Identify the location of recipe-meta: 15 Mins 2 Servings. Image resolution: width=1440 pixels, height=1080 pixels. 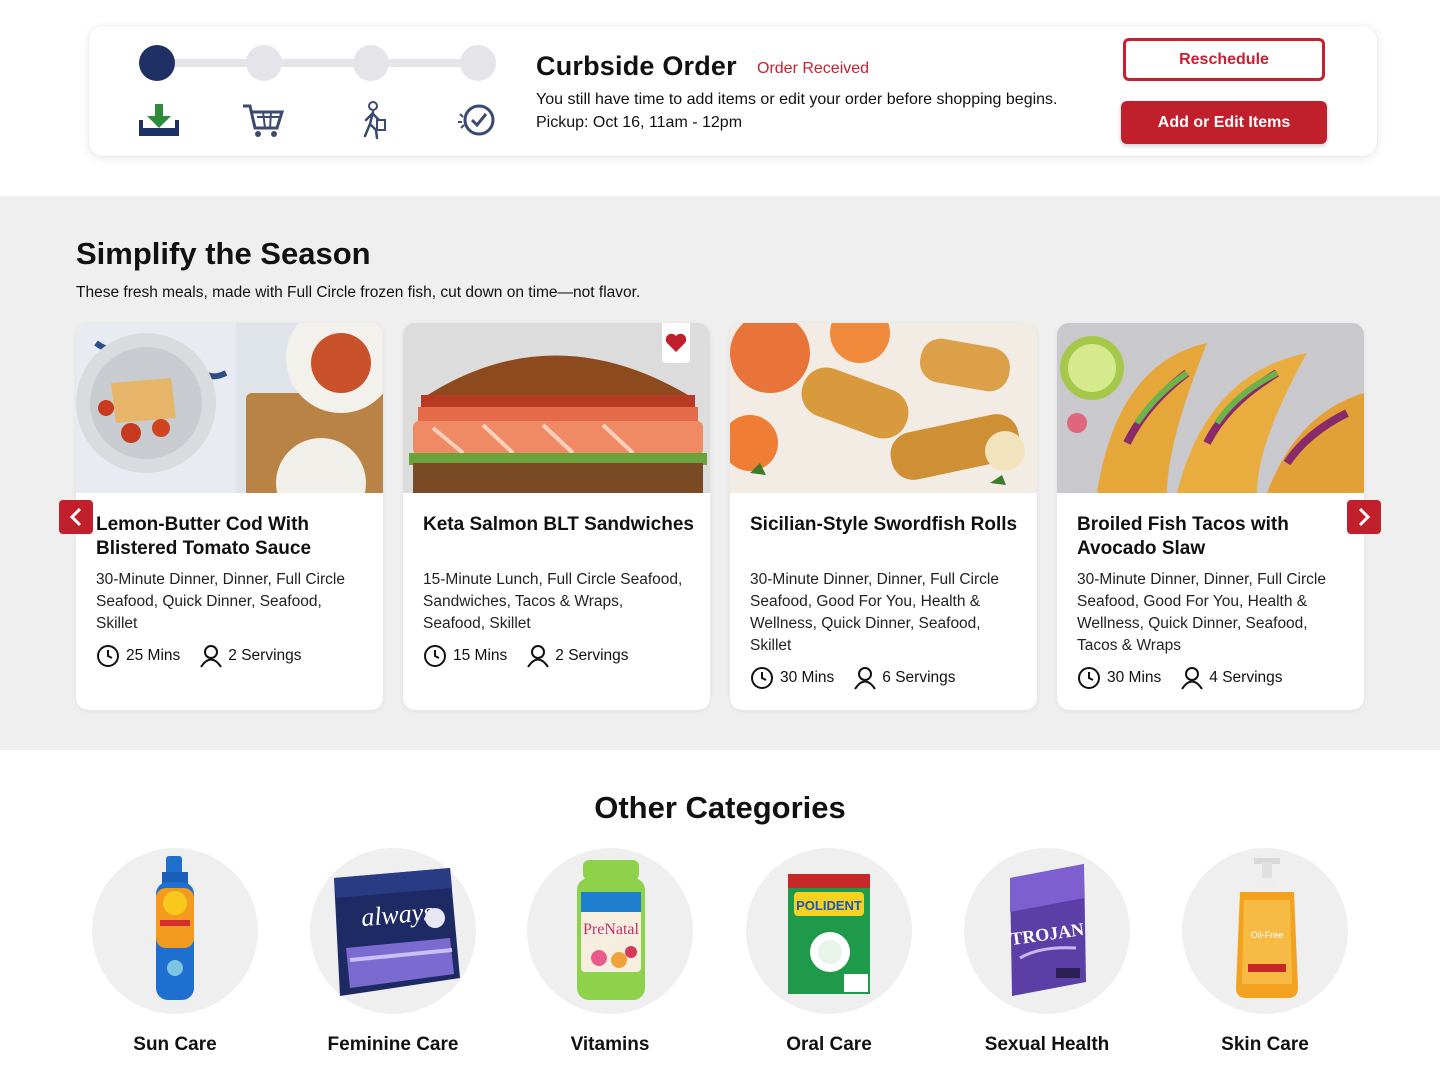
(536, 656).